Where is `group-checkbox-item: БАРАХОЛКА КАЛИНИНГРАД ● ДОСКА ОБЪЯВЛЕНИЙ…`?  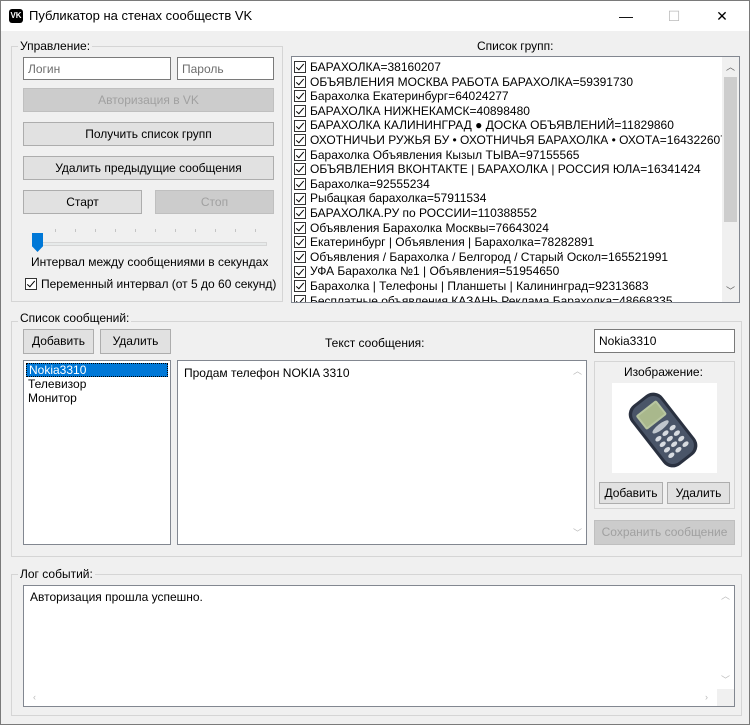
group-checkbox-item: БАРАХОЛКА КАЛИНИНГРАД ● ДОСКА ОБЪЯВЛЕНИЙ… is located at coordinates (507, 125).